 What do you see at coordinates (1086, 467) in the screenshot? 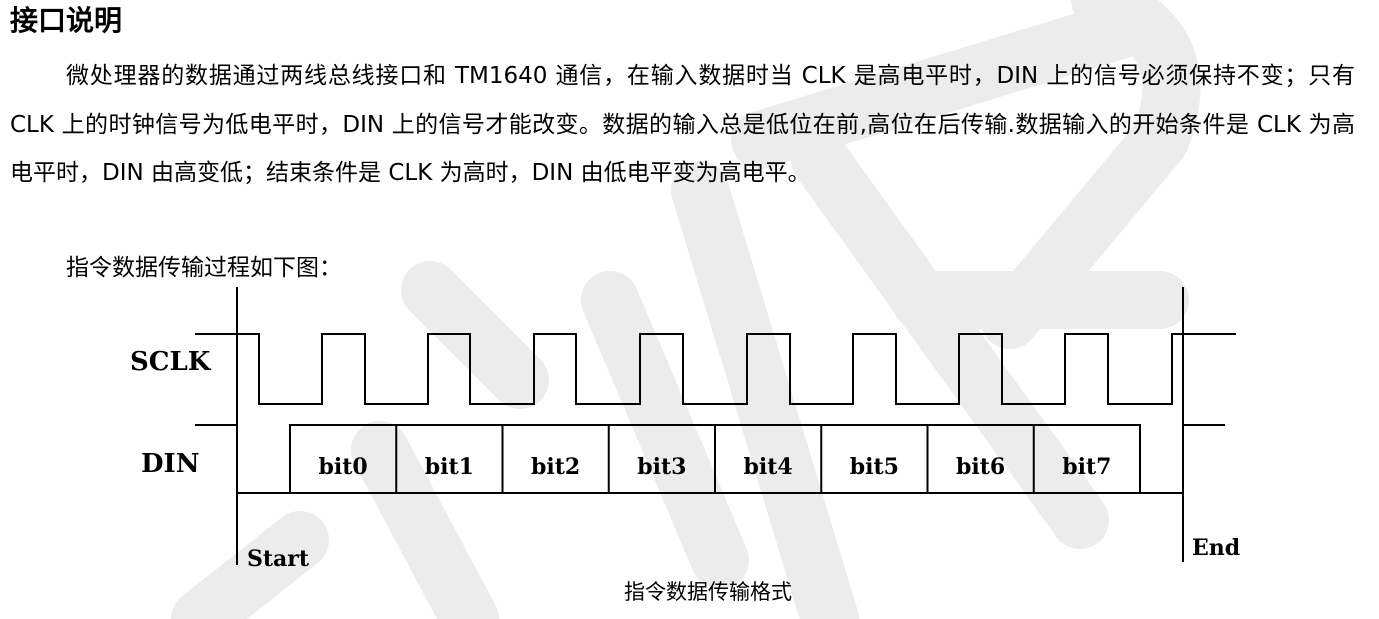
I see `bit-label-7: bit7` at bounding box center [1086, 467].